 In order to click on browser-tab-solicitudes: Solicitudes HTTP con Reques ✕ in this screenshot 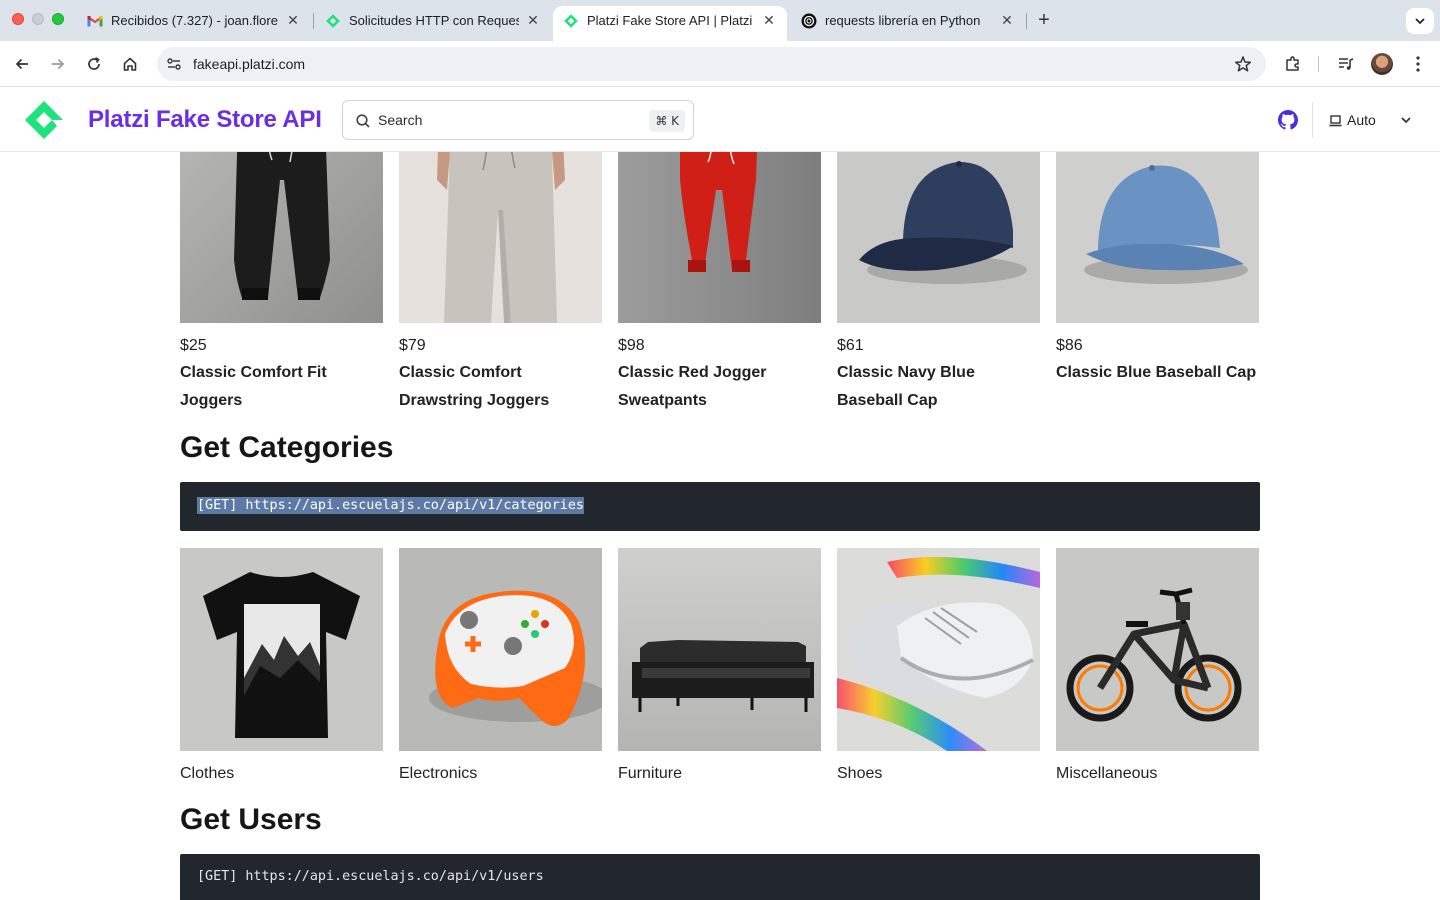, I will do `click(433, 20)`.